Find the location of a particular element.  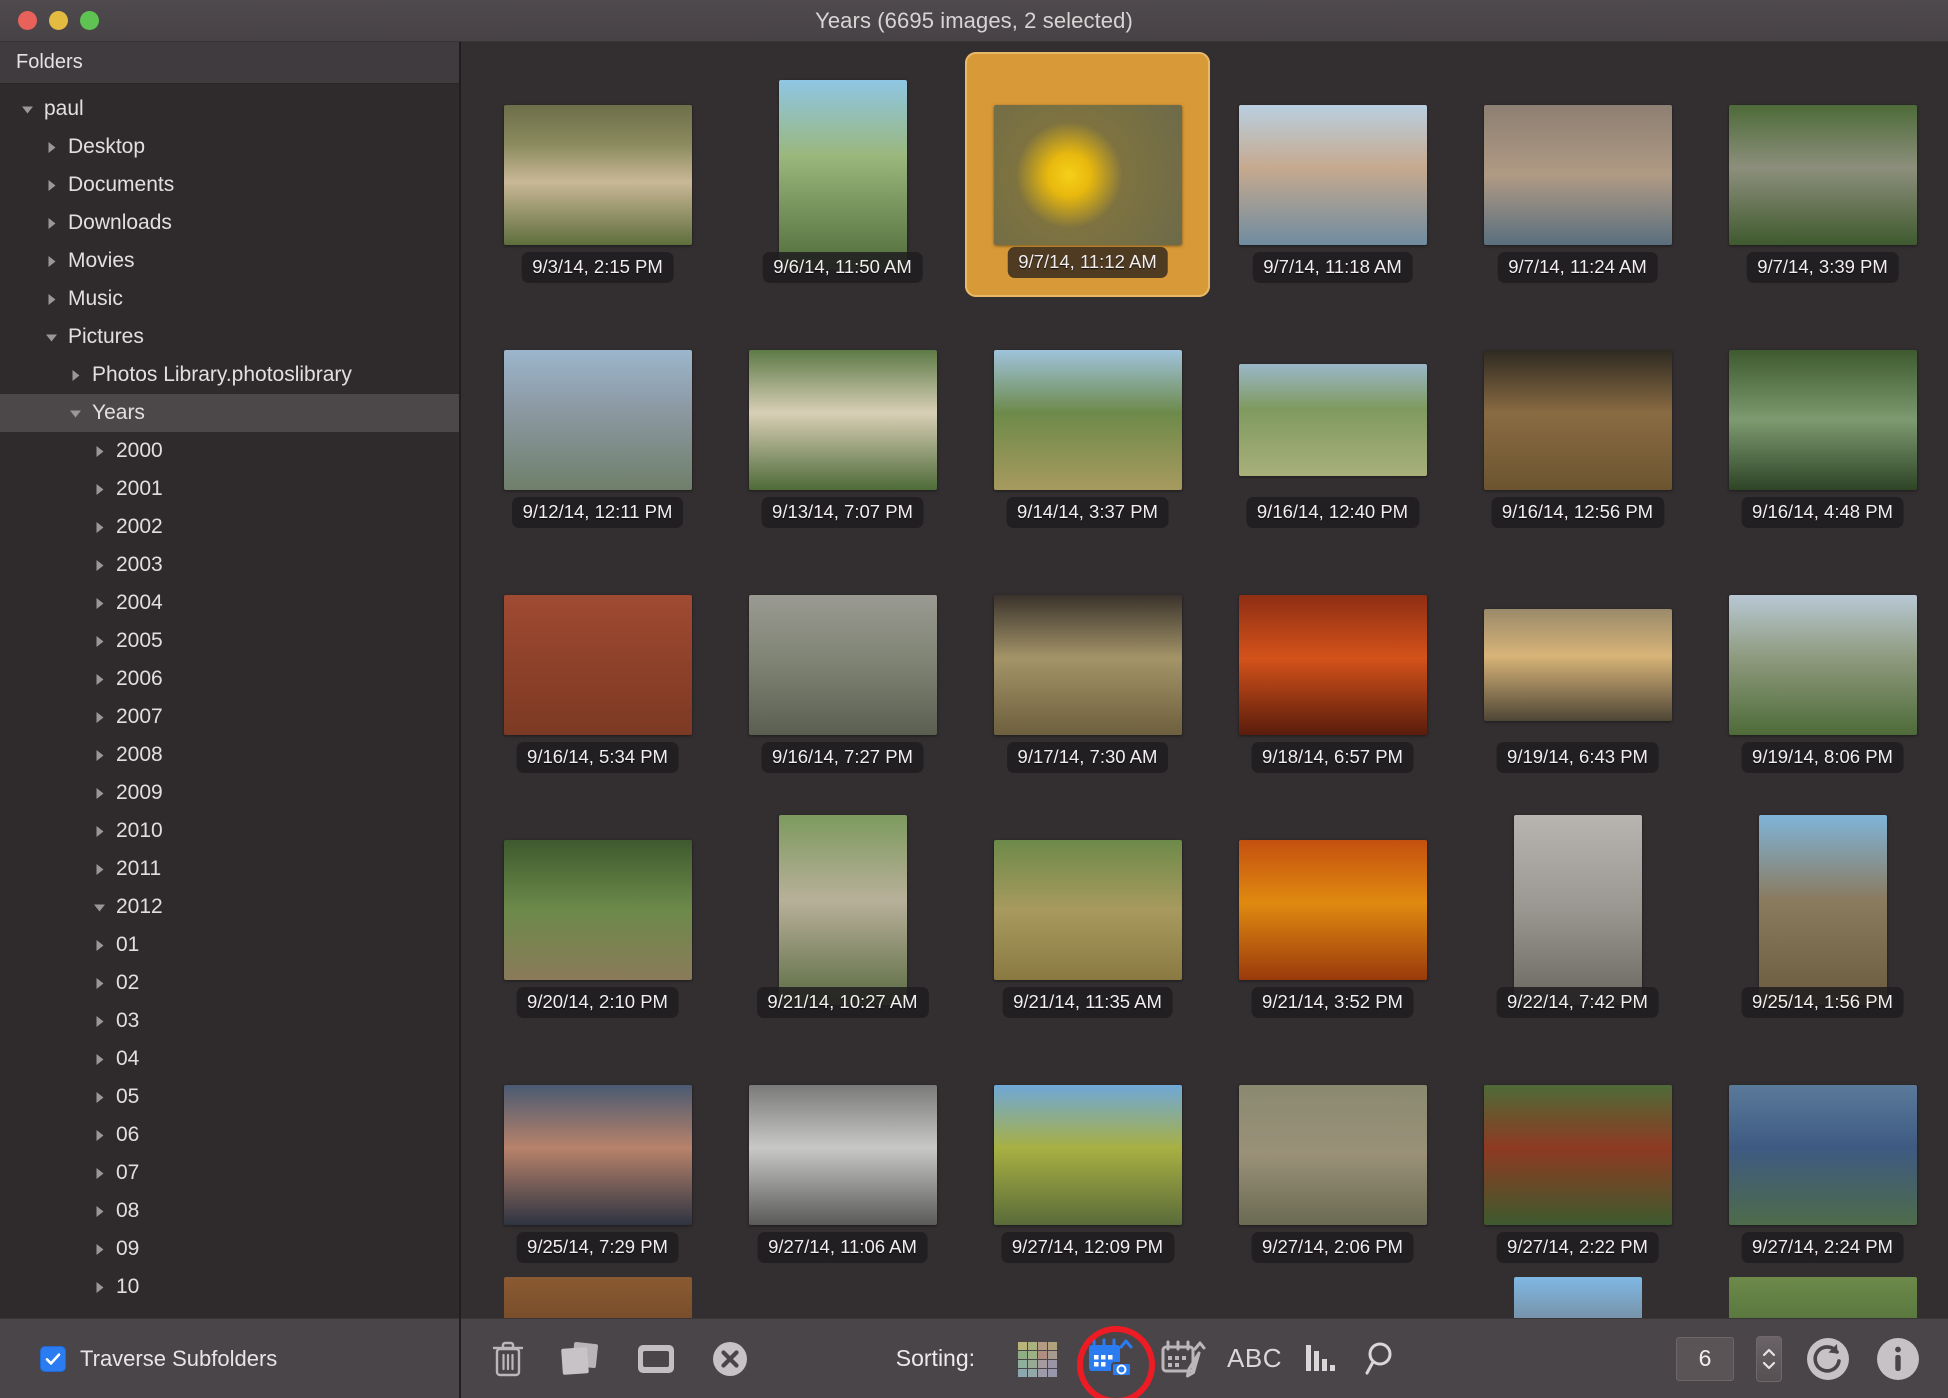

info-button is located at coordinates (1898, 1359).